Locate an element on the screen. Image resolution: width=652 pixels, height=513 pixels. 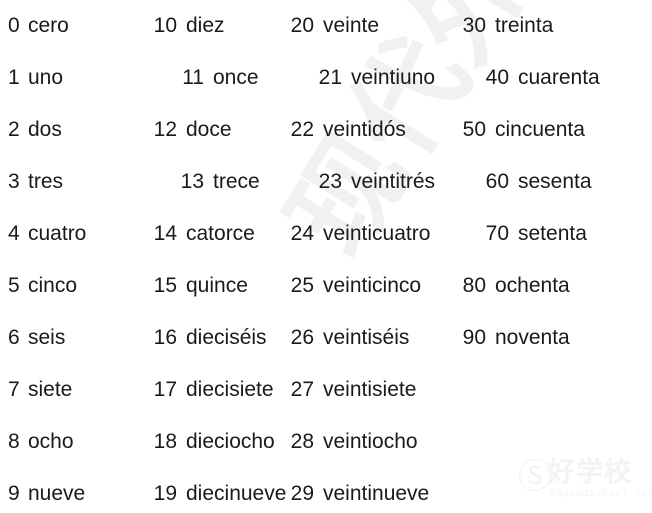
spanish-word: veinte is located at coordinates (351, 25).